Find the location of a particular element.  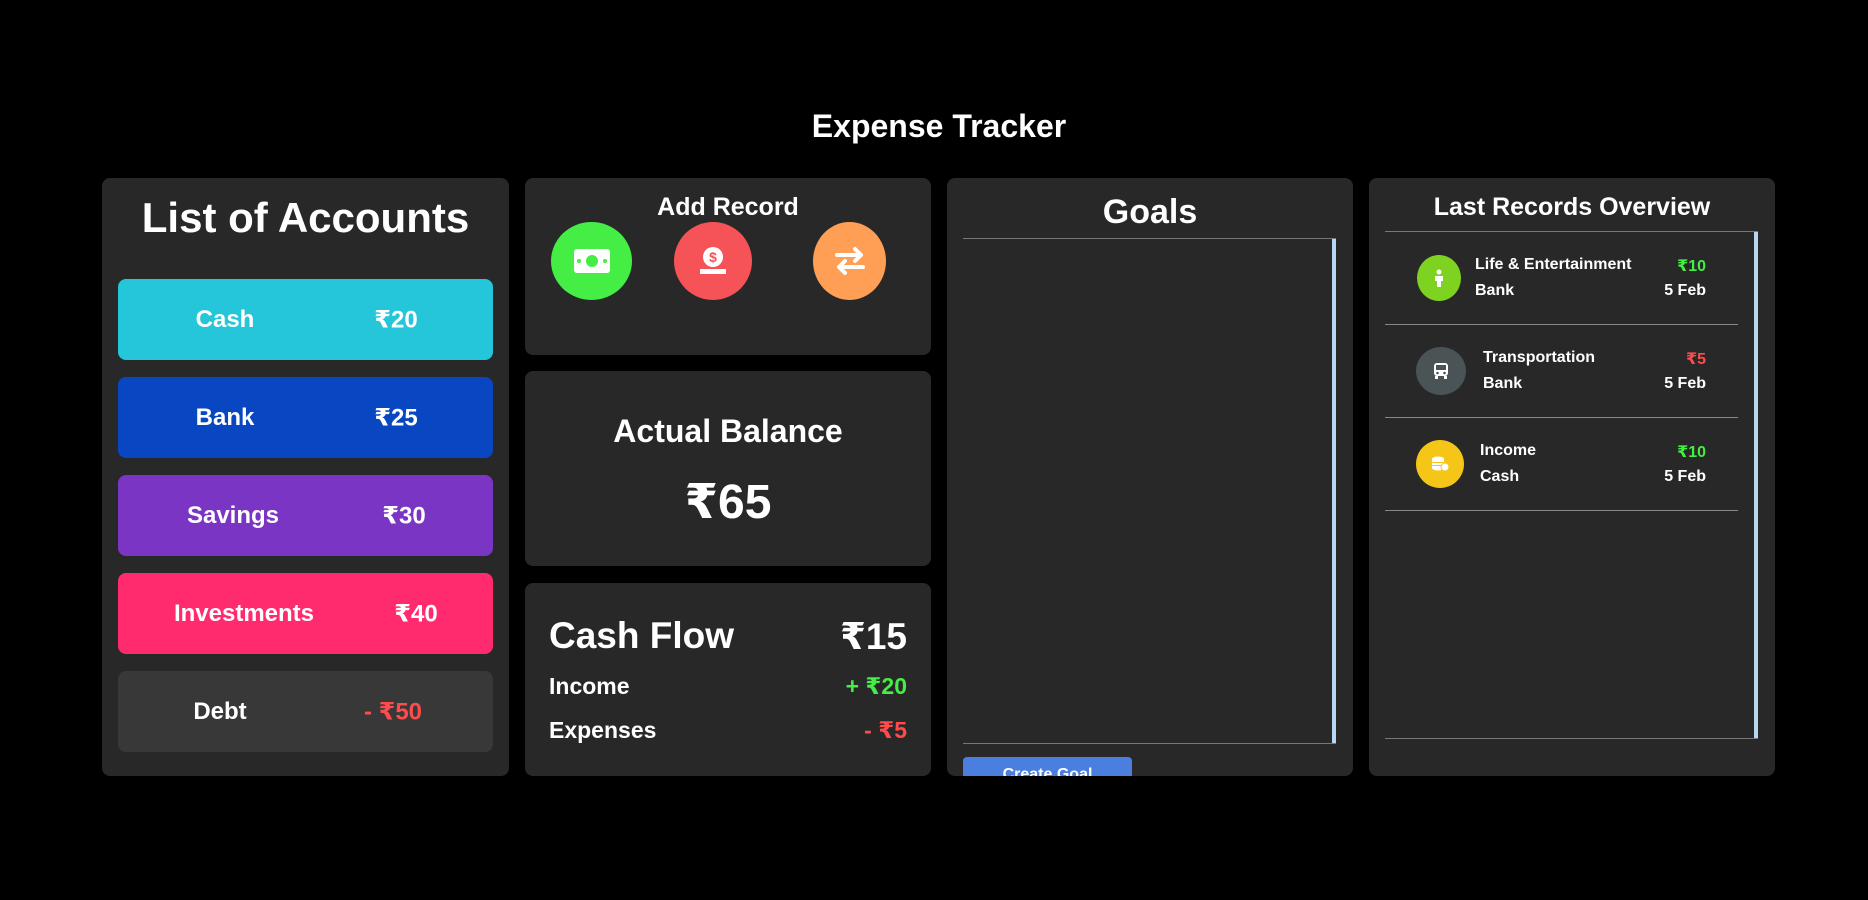

income-value: + ₹20 is located at coordinates (876, 686).